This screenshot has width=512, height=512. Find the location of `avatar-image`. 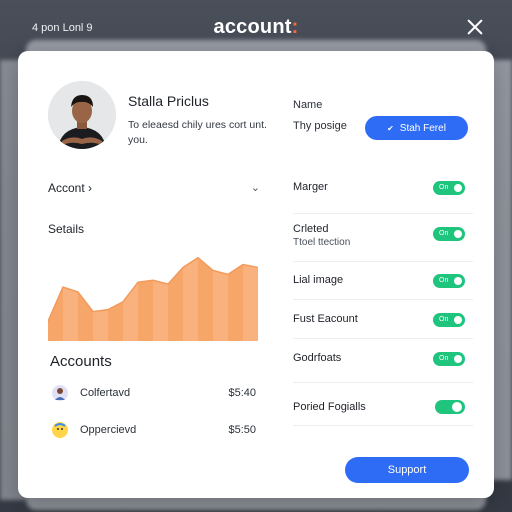

avatar-image is located at coordinates (82, 115).